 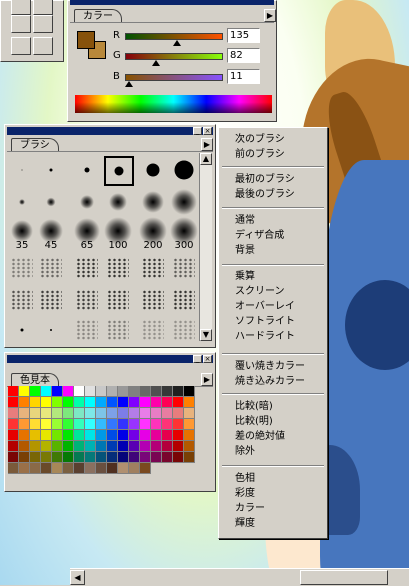 What do you see at coordinates (119, 171) in the screenshot?
I see `brush-hard-9-selected` at bounding box center [119, 171].